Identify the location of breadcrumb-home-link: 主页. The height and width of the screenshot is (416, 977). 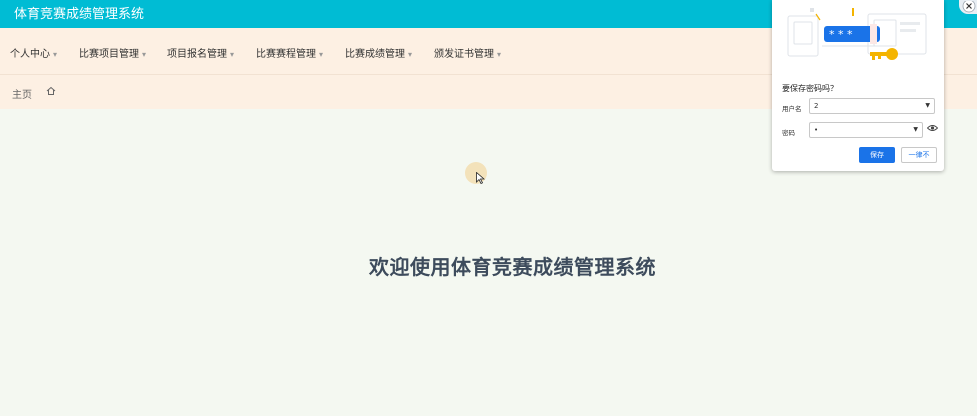
(22, 93).